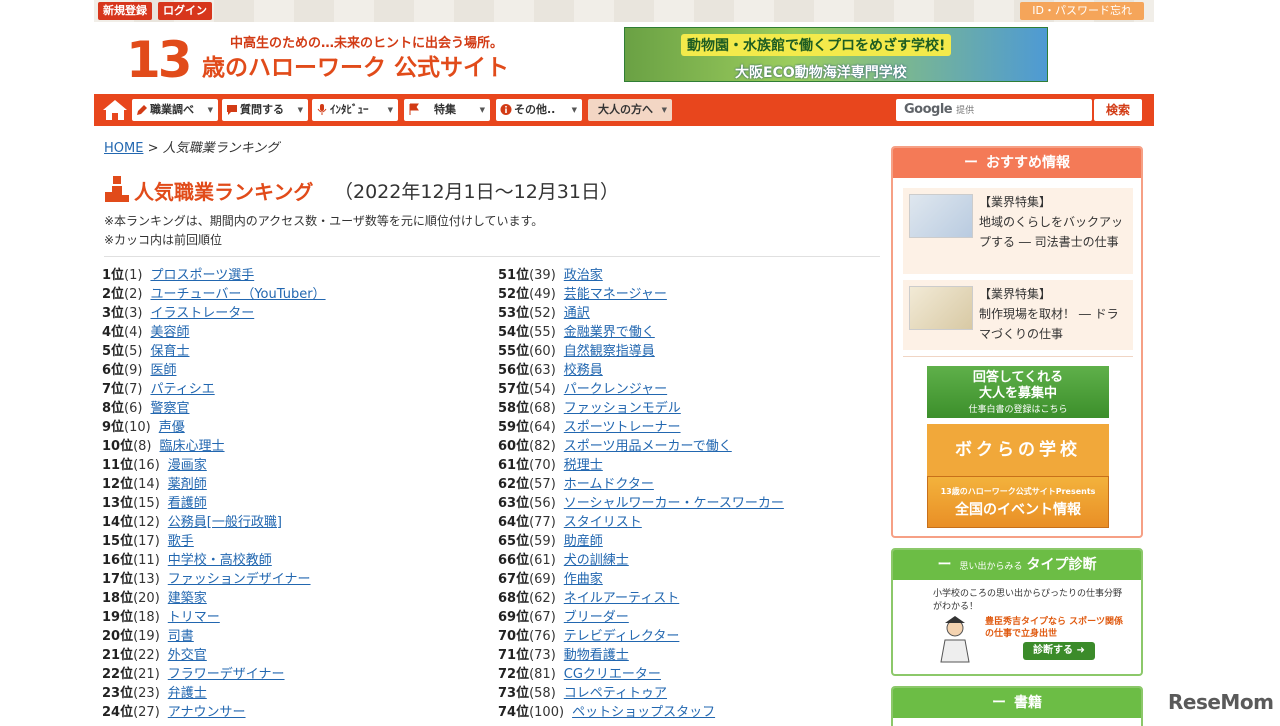 The height and width of the screenshot is (726, 1280). I want to click on job-link: パティシエ, so click(182, 389).